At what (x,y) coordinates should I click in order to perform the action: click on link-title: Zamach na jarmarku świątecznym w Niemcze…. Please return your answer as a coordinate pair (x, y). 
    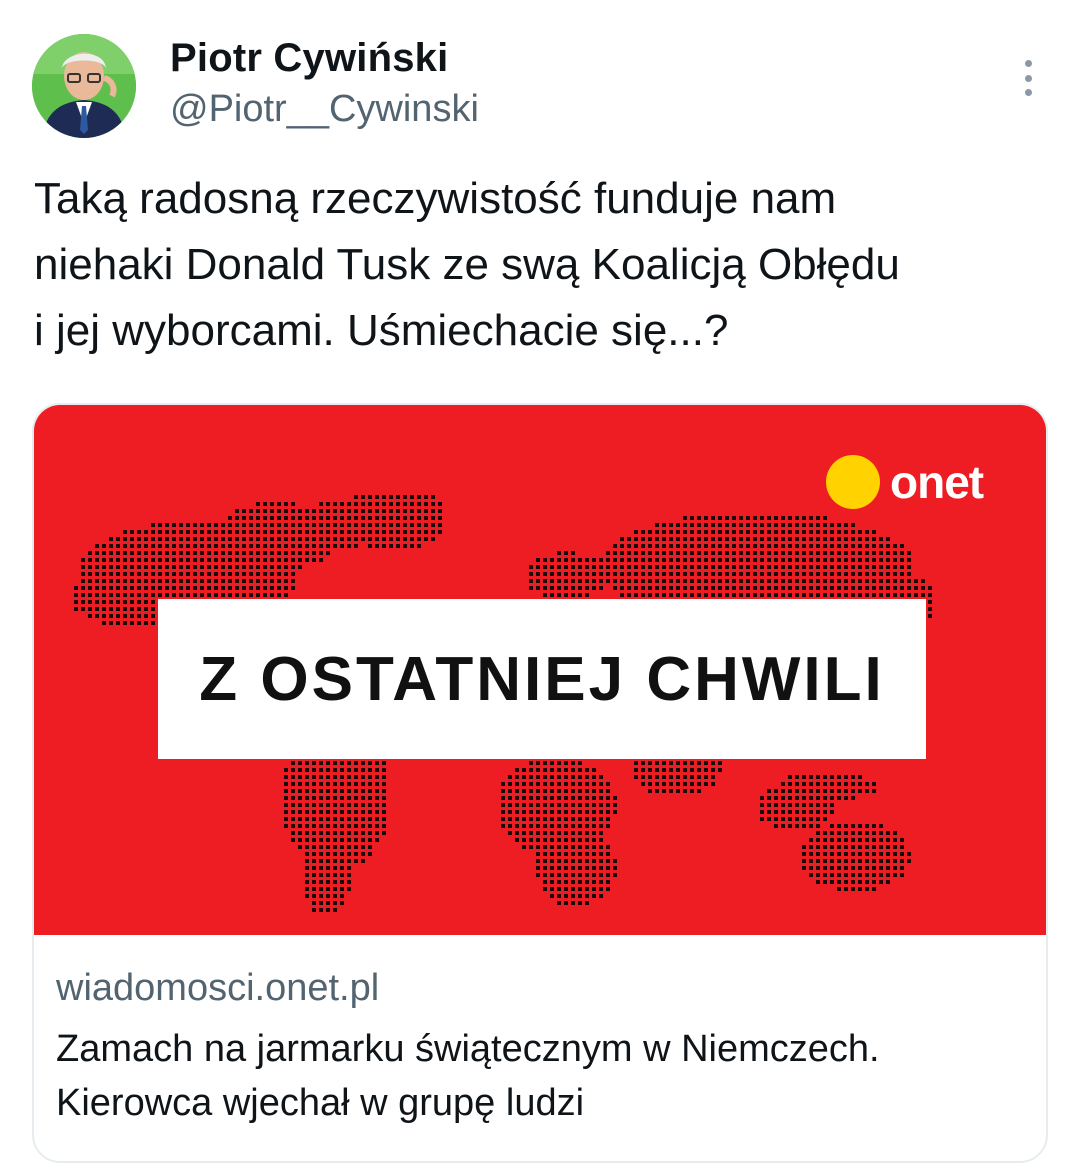
    Looking at the image, I should click on (536, 1076).